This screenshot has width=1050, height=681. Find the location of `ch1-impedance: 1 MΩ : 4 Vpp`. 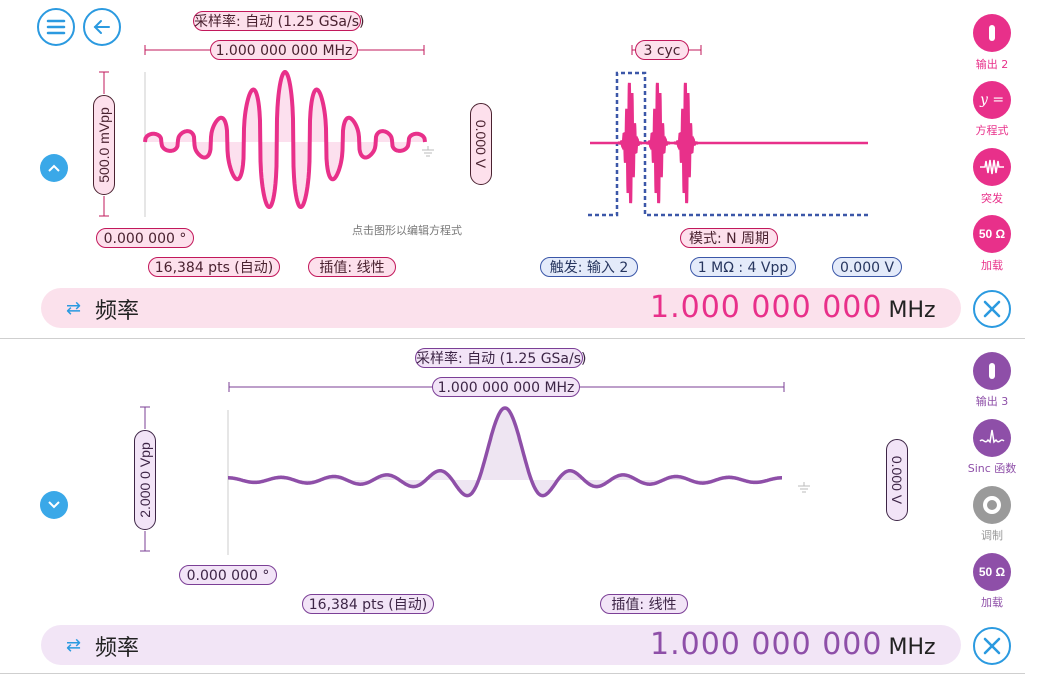

ch1-impedance: 1 MΩ : 4 Vpp is located at coordinates (743, 267).